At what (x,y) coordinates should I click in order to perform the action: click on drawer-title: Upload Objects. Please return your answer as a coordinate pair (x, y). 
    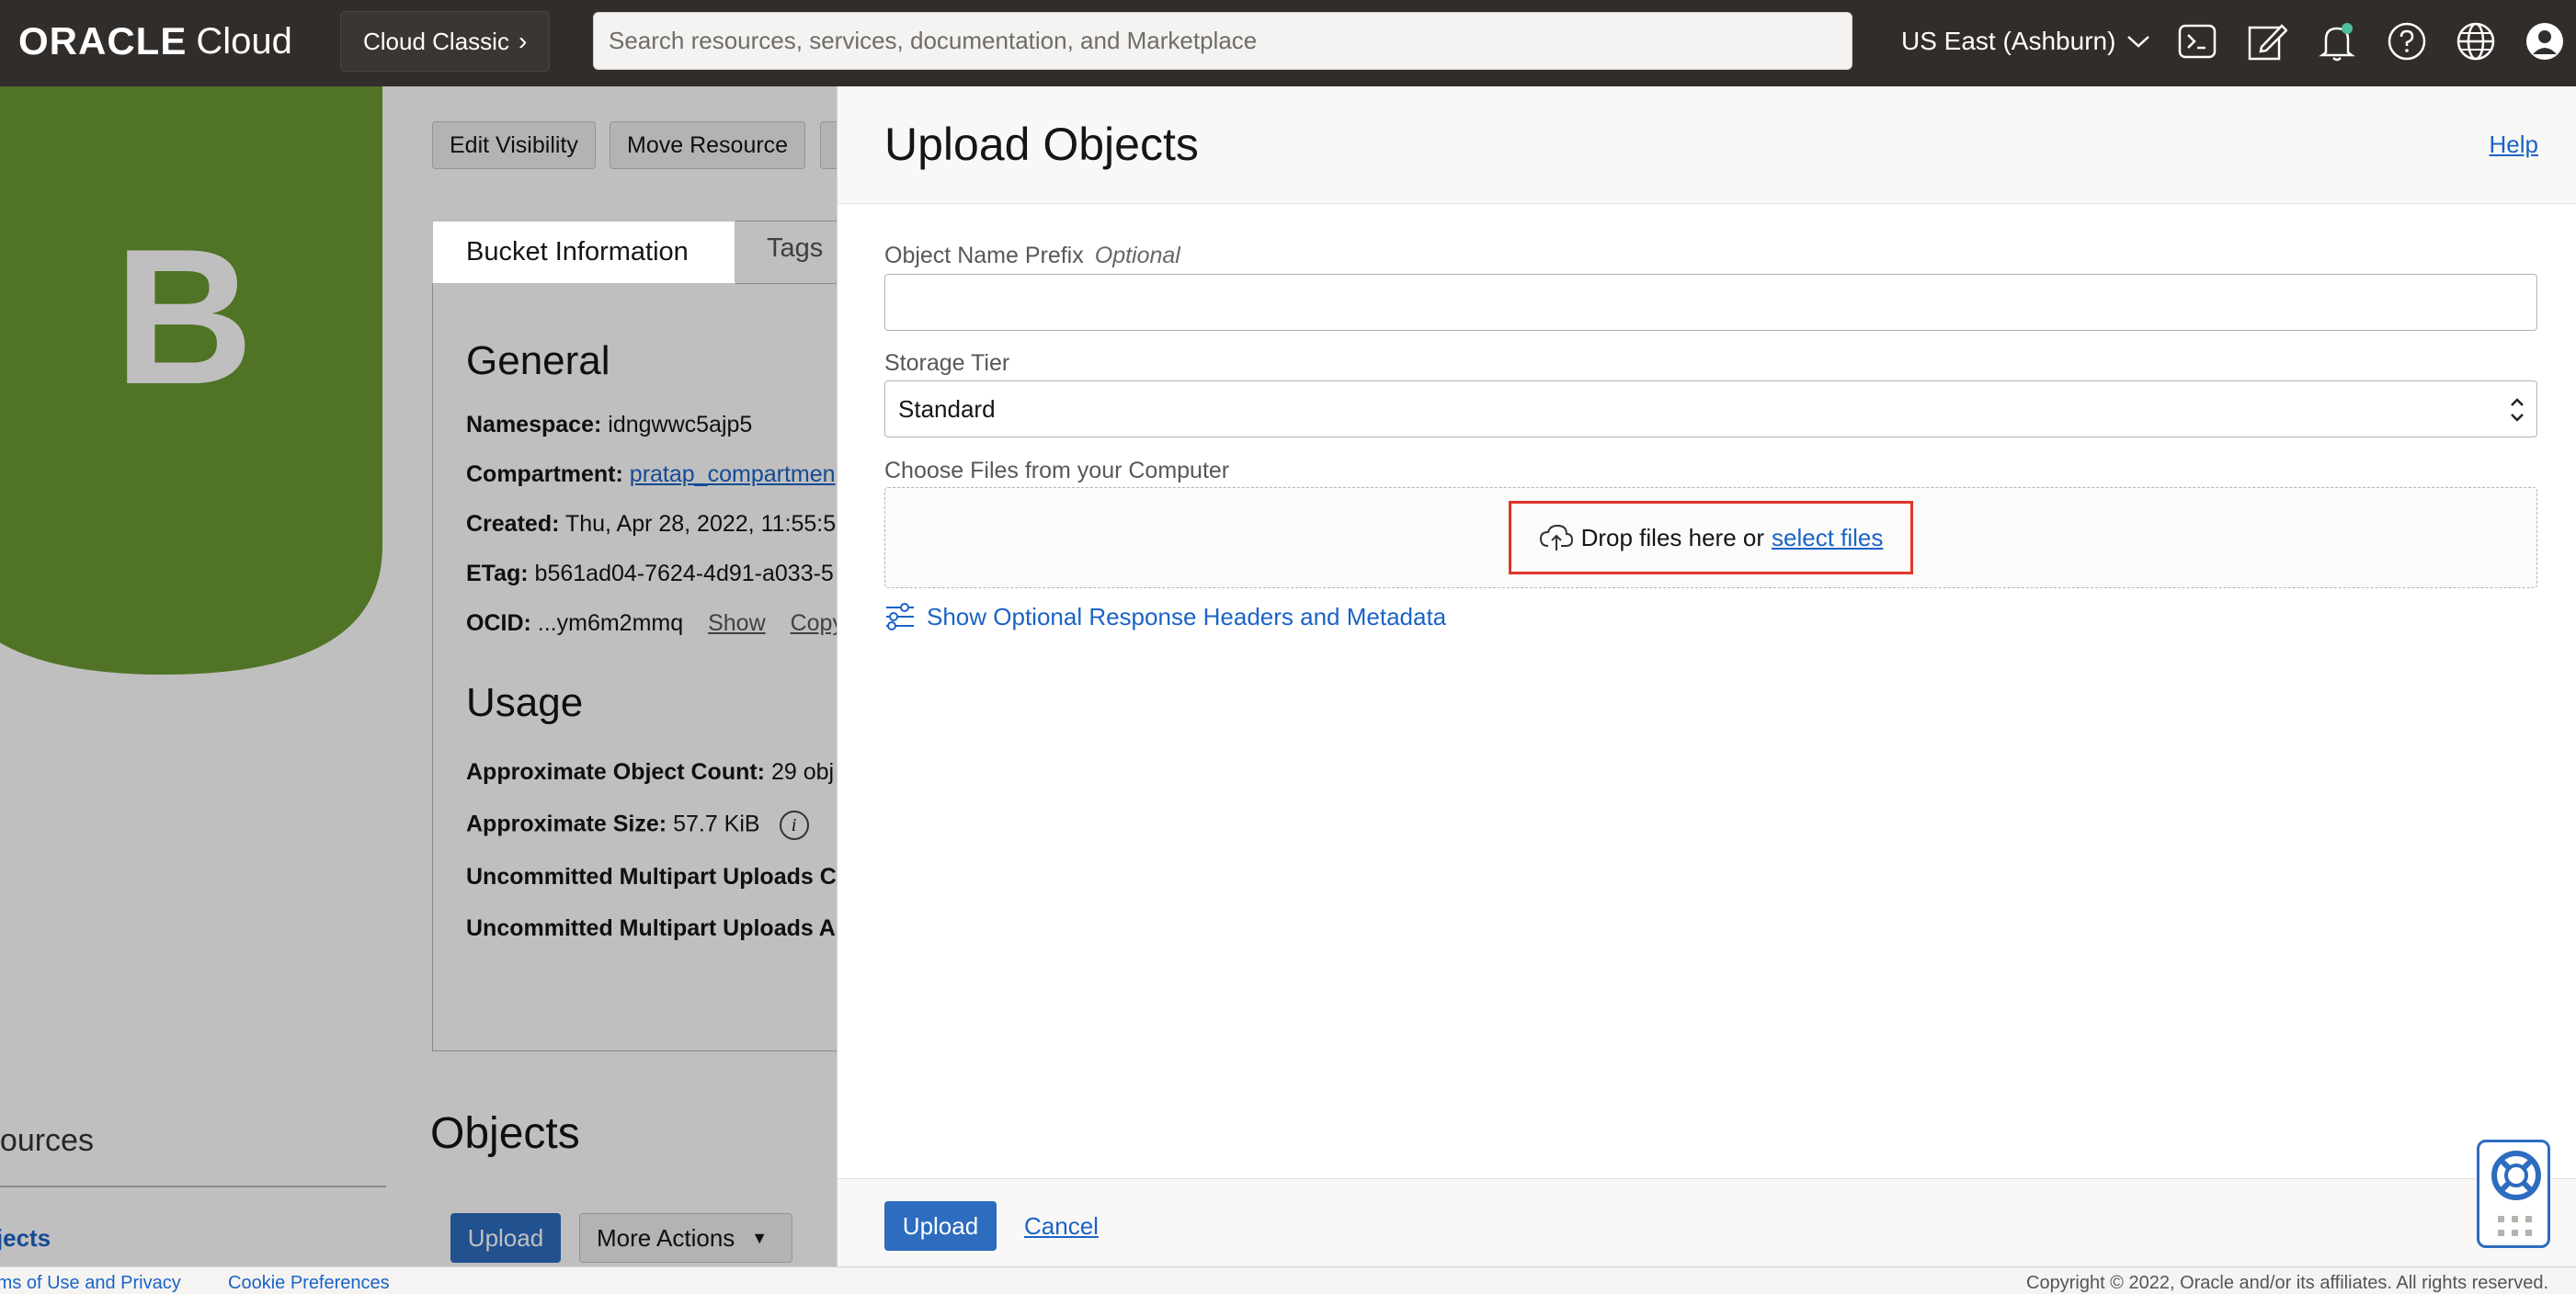
    Looking at the image, I should click on (1041, 144).